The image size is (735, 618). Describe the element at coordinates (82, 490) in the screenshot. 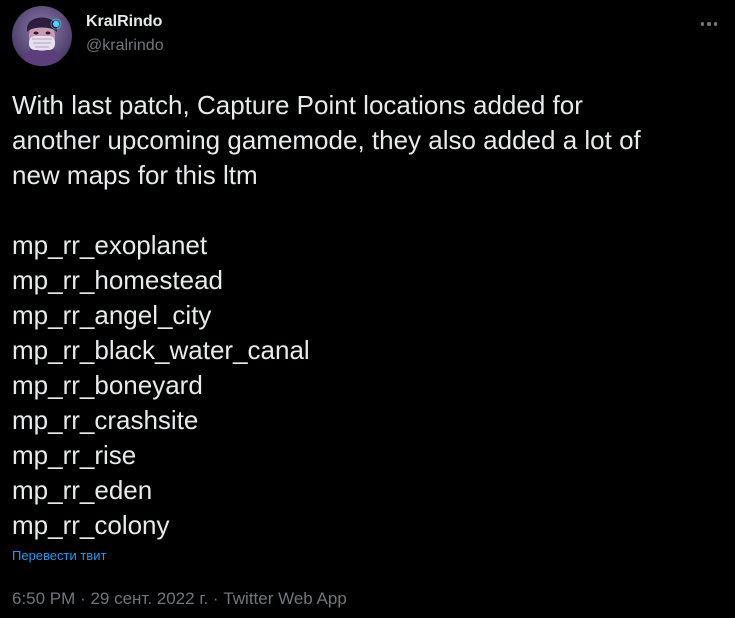

I see `map-list-item: mp_rr_eden` at that location.